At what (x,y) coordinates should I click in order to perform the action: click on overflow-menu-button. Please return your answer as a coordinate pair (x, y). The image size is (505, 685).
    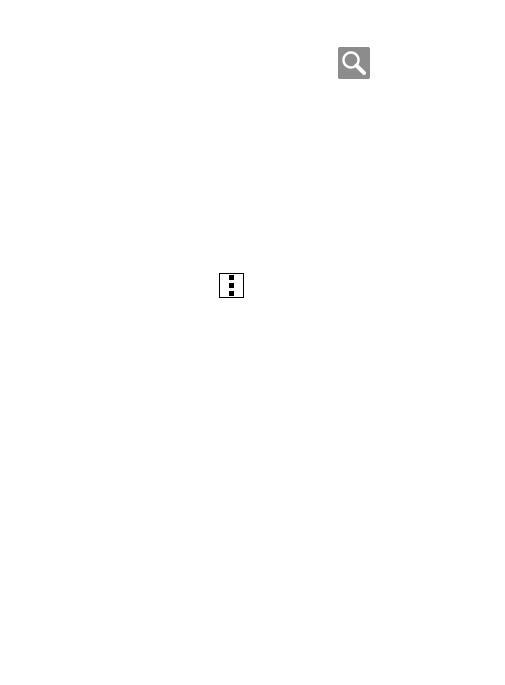
    Looking at the image, I should click on (231, 285).